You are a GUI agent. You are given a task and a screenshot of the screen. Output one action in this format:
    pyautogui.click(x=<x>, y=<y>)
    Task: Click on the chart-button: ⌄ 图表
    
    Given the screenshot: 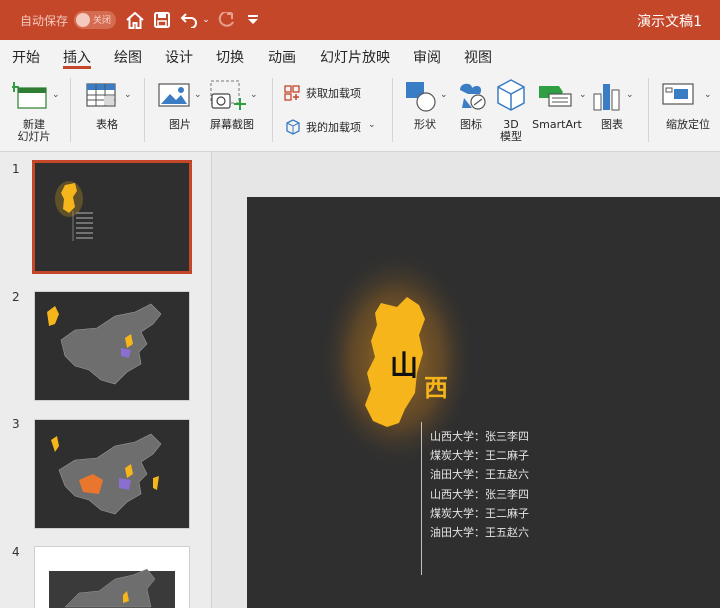 What is the action you would take?
    pyautogui.click(x=616, y=112)
    